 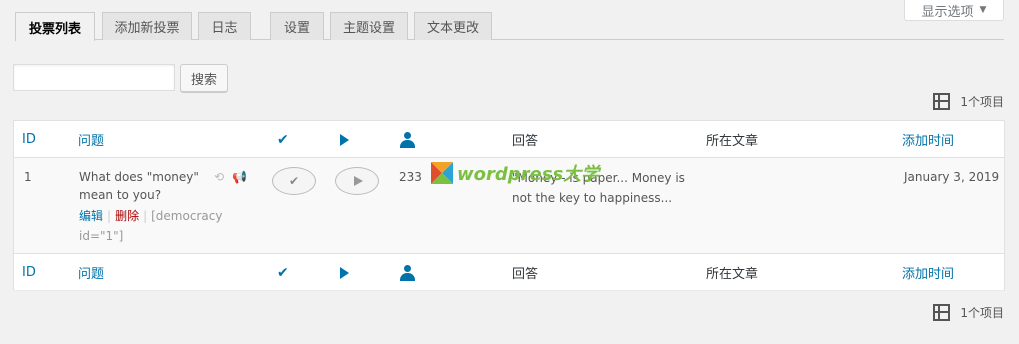 I want to click on activate-button: ✔, so click(x=294, y=181).